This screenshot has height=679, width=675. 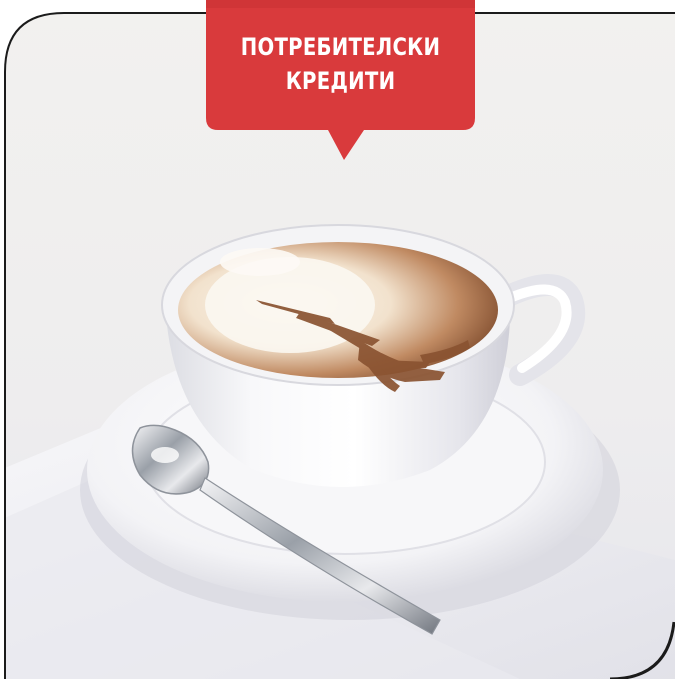 I want to click on banner-title-line2: КРЕДИТИ, so click(x=340, y=81).